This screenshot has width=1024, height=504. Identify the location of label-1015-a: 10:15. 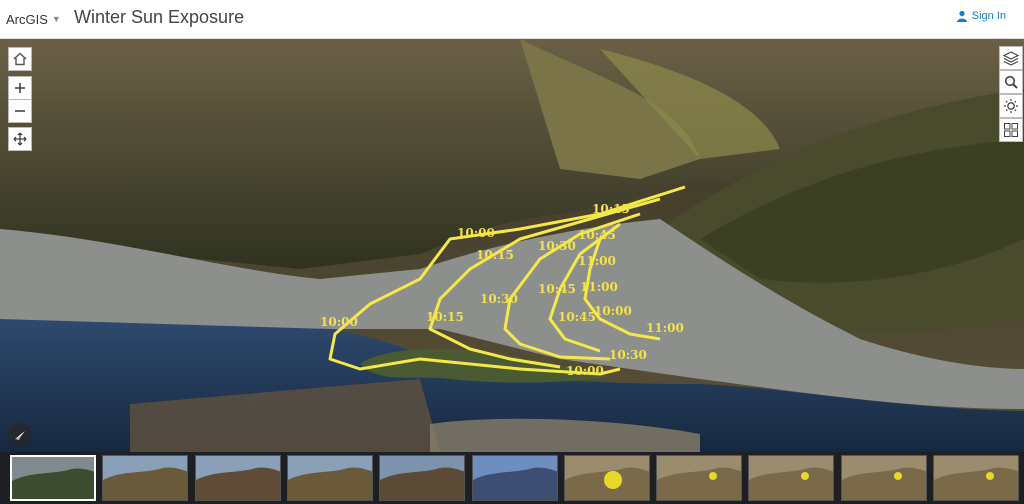
(495, 255).